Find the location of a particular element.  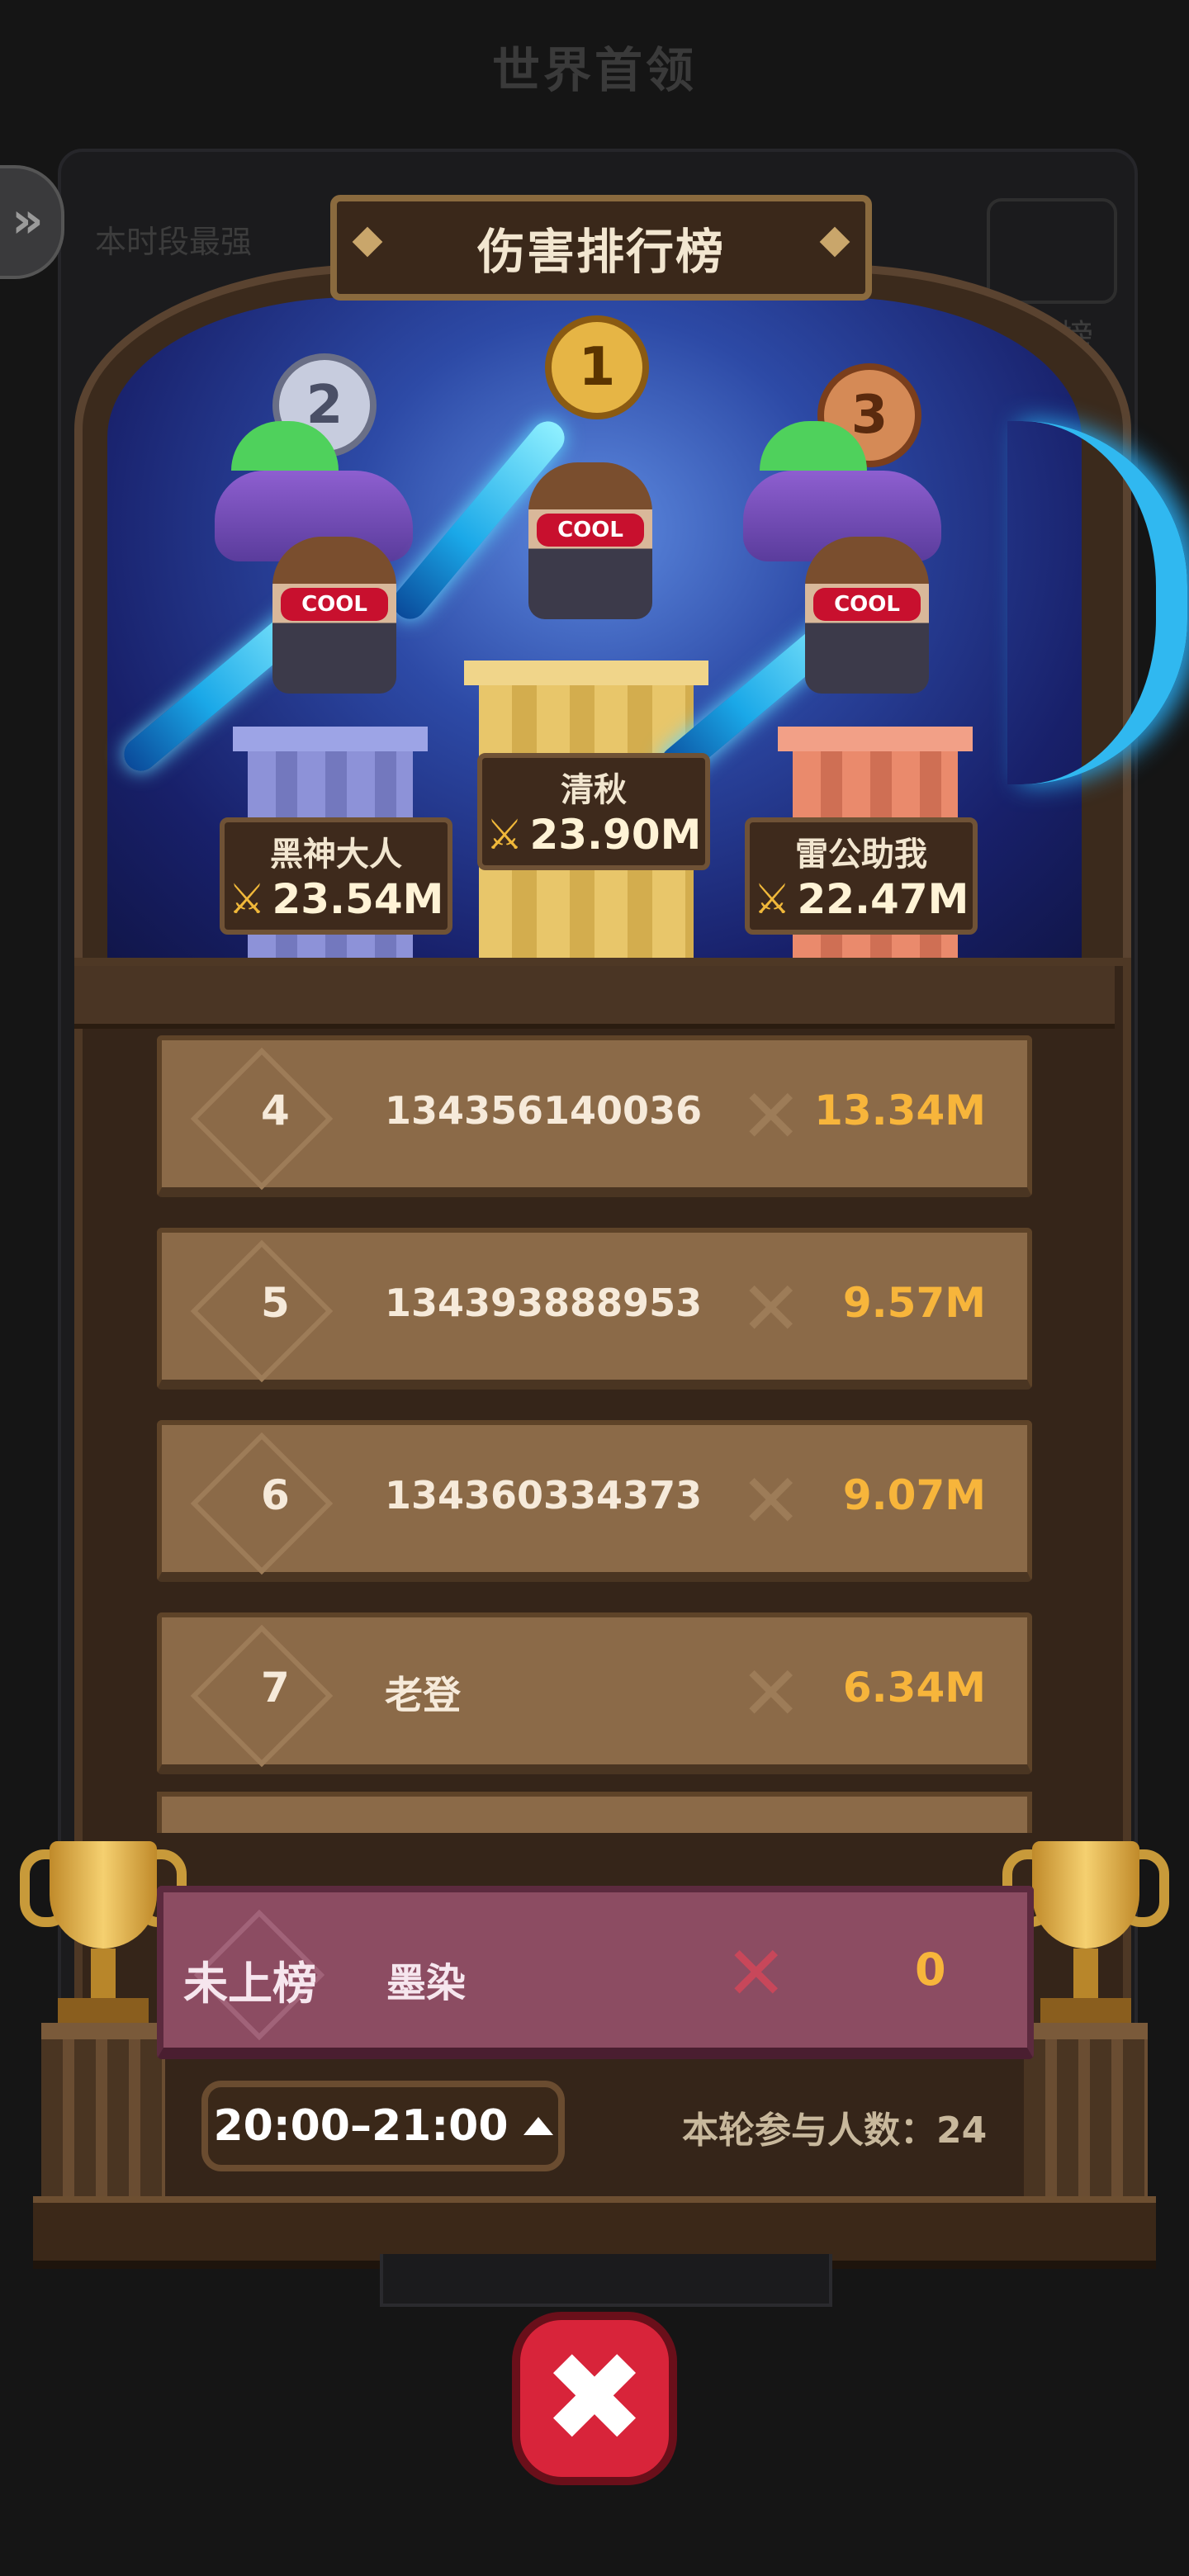

damage-value: 23.90M is located at coordinates (615, 835).